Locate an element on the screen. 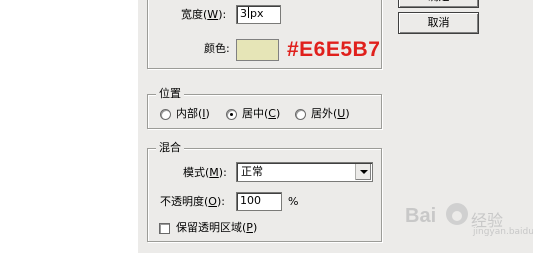 This screenshot has width=533, height=259. radio-outside-label: 居外(U) is located at coordinates (330, 113).